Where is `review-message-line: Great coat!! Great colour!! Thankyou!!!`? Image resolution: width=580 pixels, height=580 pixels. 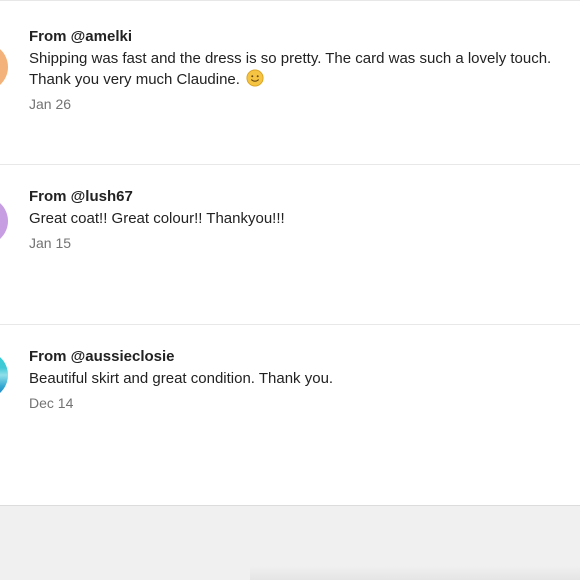
review-message-line: Great coat!! Great colour!! Thankyou!!! is located at coordinates (304, 218).